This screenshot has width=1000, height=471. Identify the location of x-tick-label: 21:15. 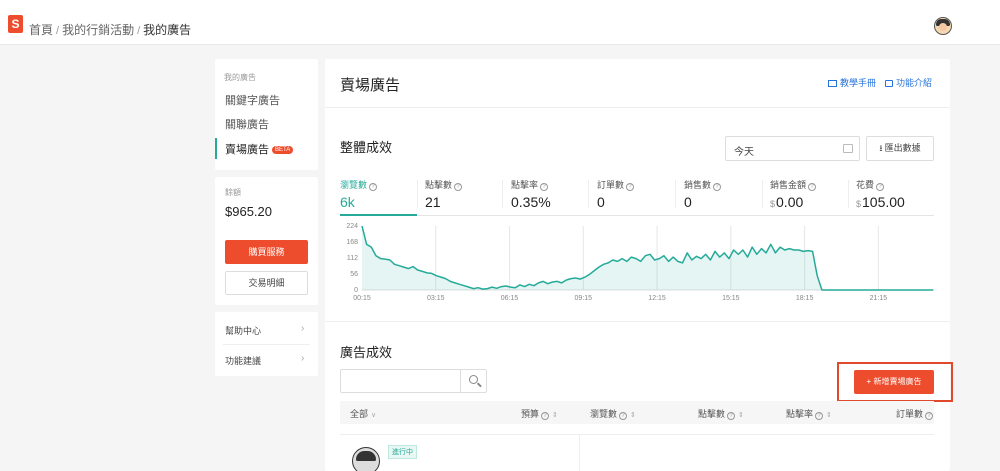
(879, 298).